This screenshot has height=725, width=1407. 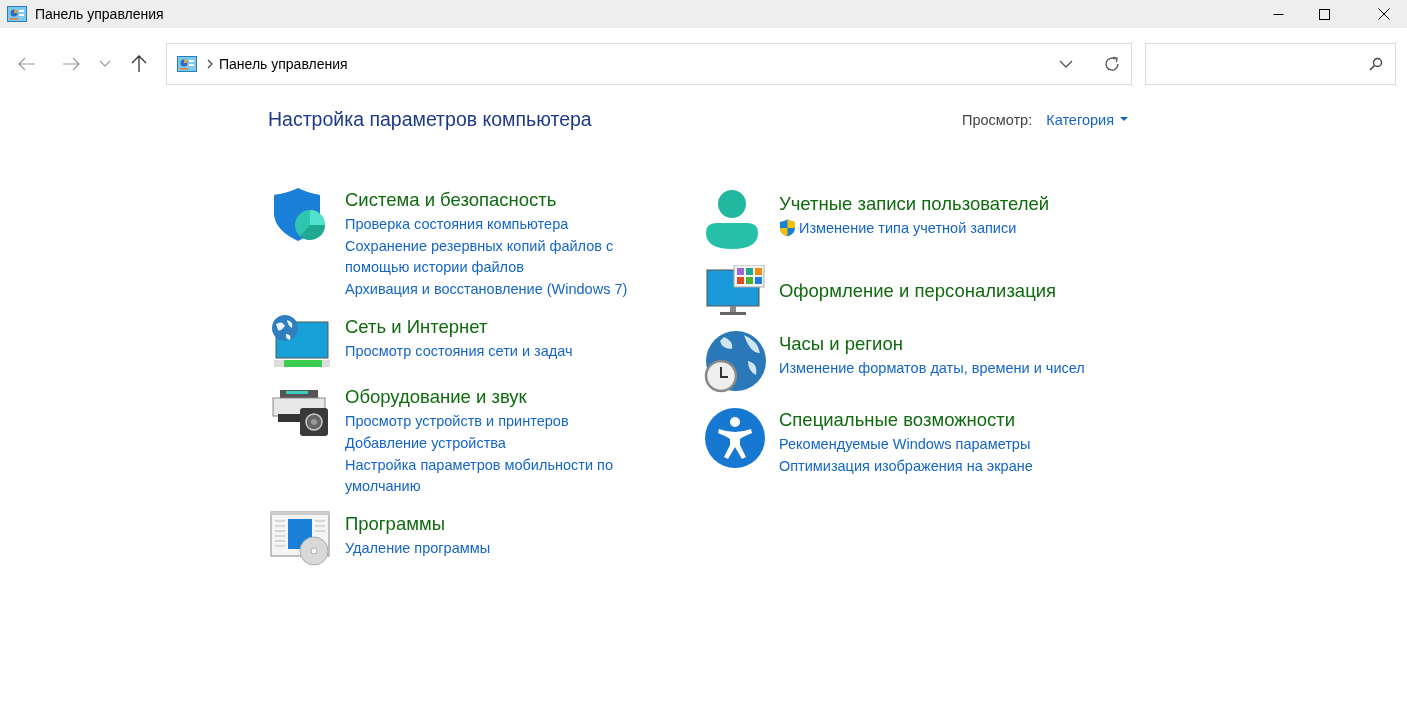 What do you see at coordinates (1376, 64) in the screenshot?
I see `search-icon` at bounding box center [1376, 64].